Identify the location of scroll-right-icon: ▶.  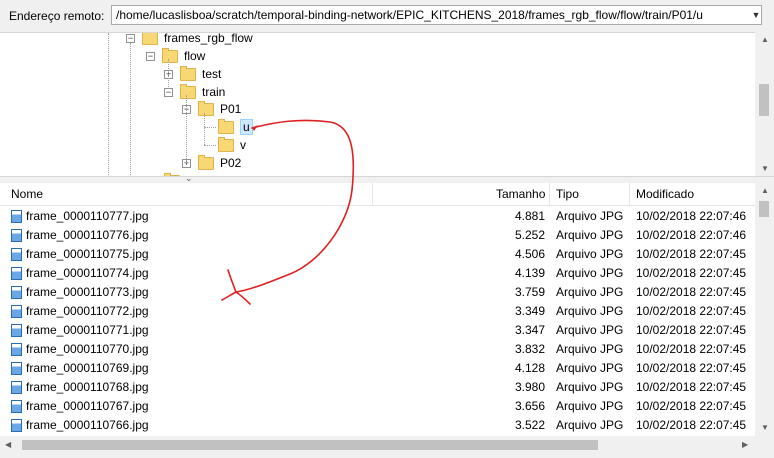
(745, 444).